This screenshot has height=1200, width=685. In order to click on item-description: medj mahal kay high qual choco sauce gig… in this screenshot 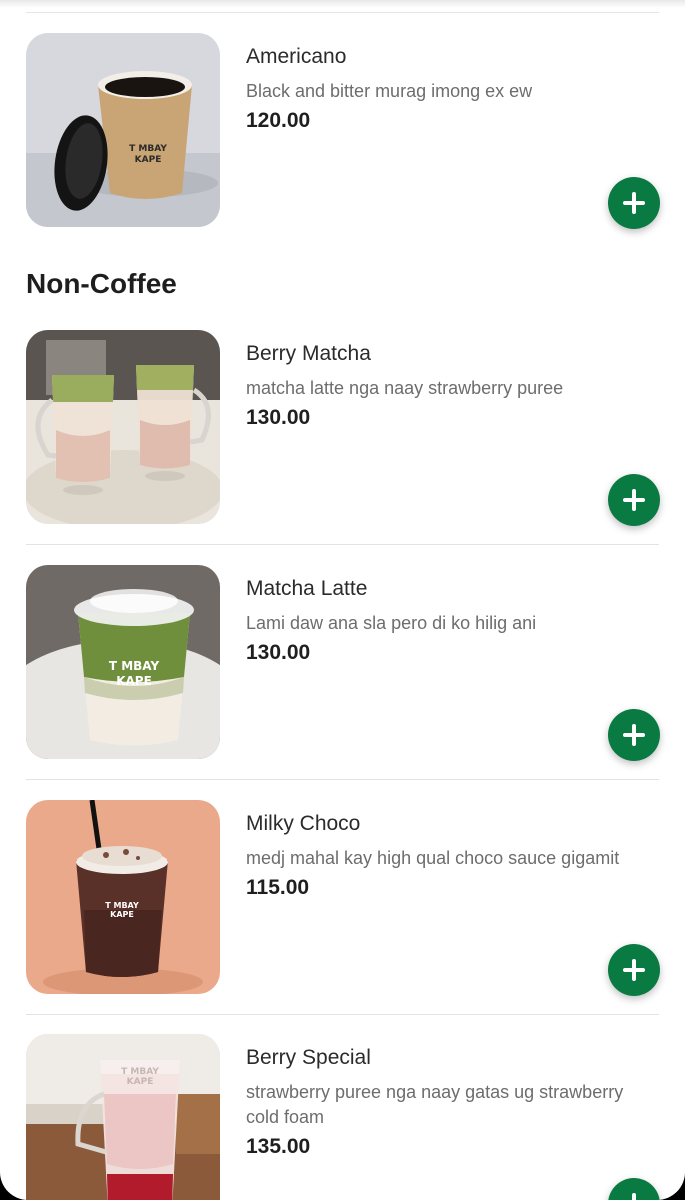, I will do `click(433, 858)`.